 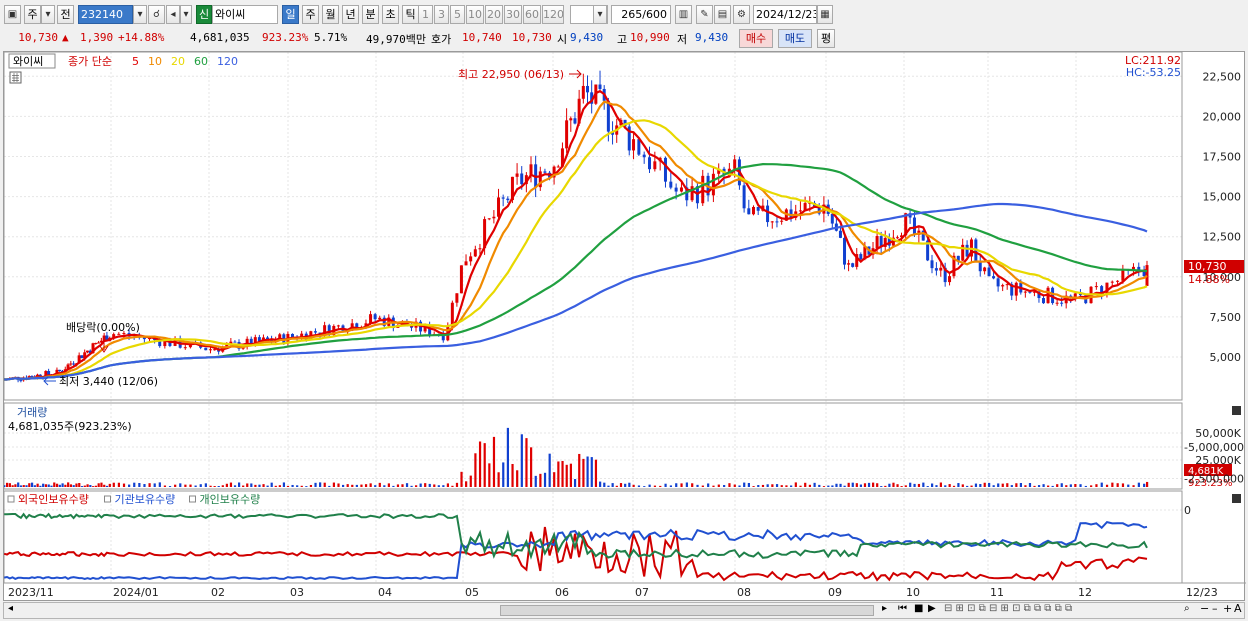 I want to click on holdings-legend-0: 외국인보유수량, so click(x=53, y=499).